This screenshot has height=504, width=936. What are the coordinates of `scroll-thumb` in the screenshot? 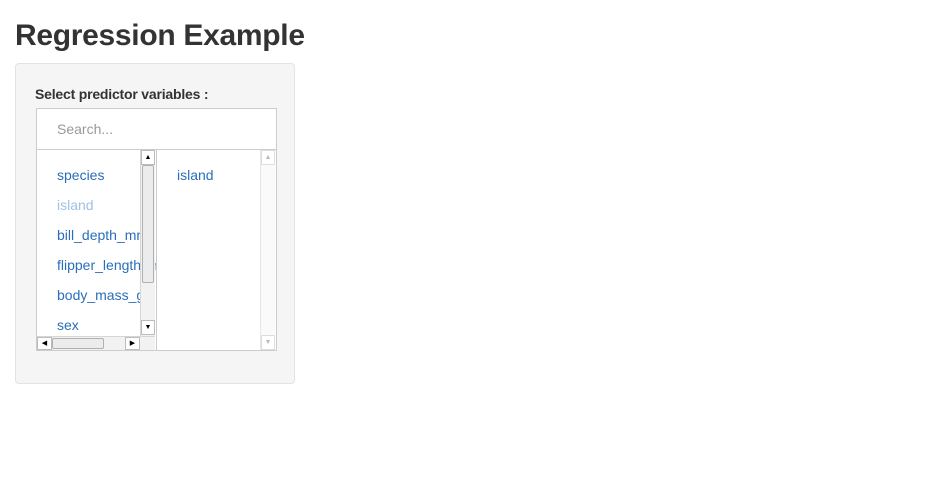 It's located at (148, 224).